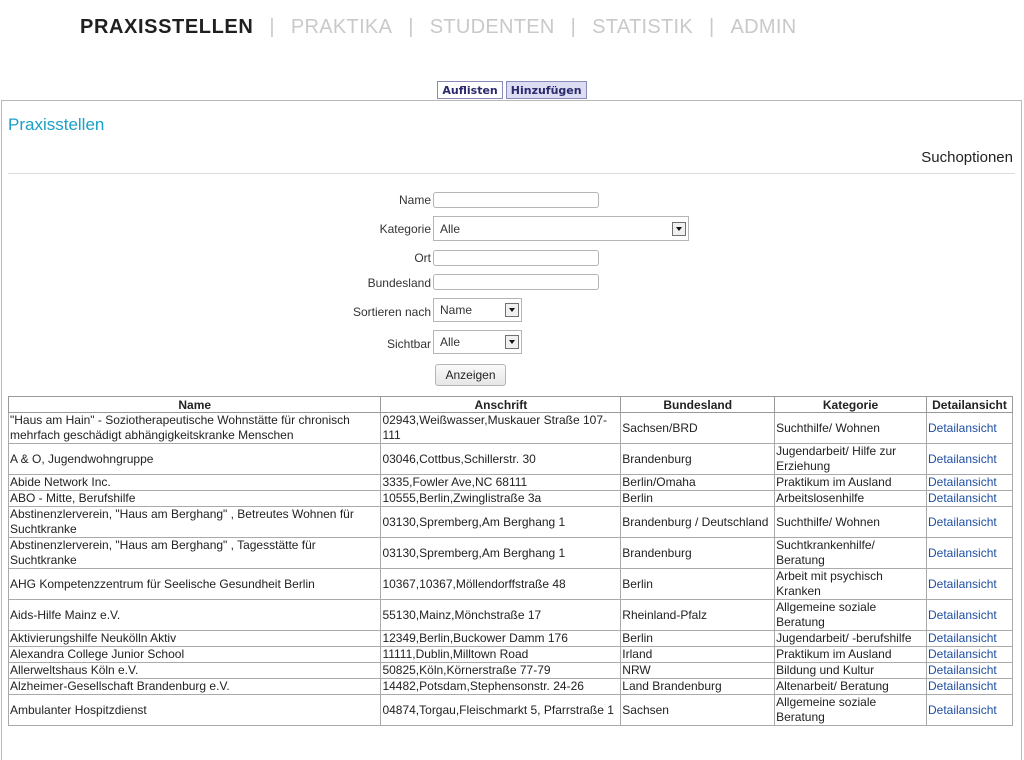 This screenshot has height=760, width=1024. Describe the element at coordinates (764, 27) in the screenshot. I see `nav-admin: ADMIN` at that location.